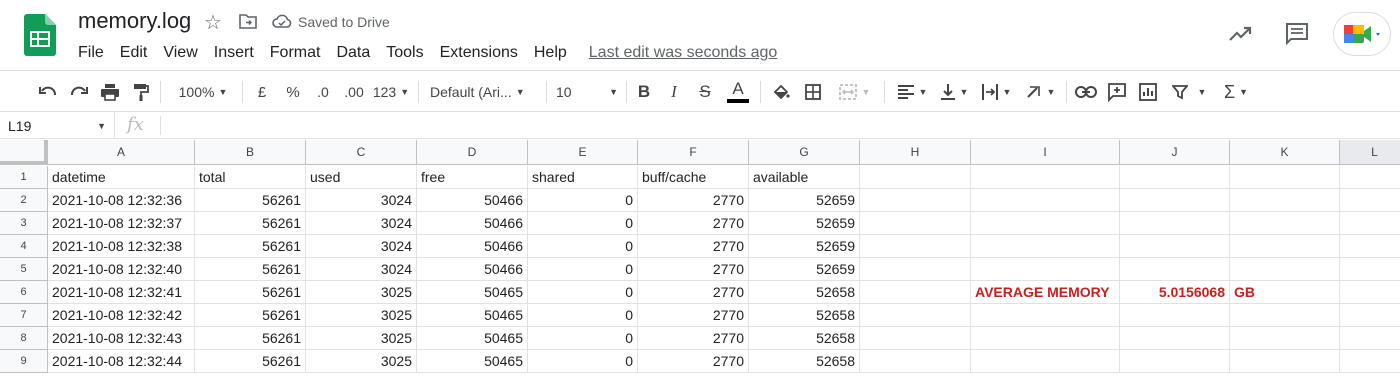 The image size is (1400, 376). I want to click on vertical-align-icon: ▼, so click(954, 92).